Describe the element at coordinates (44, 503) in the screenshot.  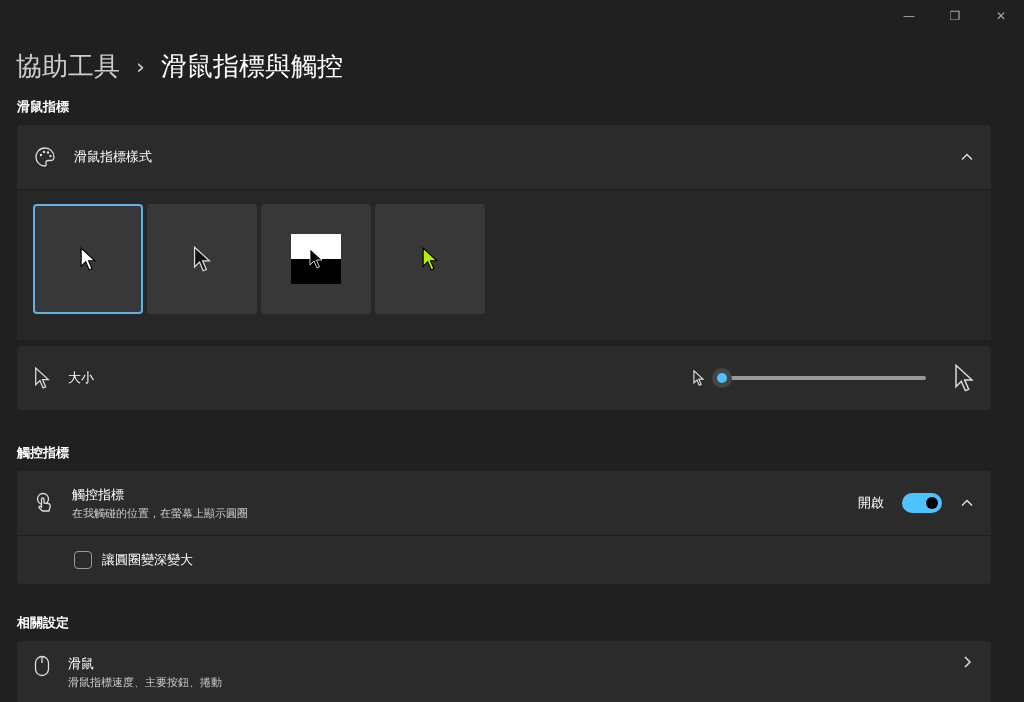
I see `touch-icon` at that location.